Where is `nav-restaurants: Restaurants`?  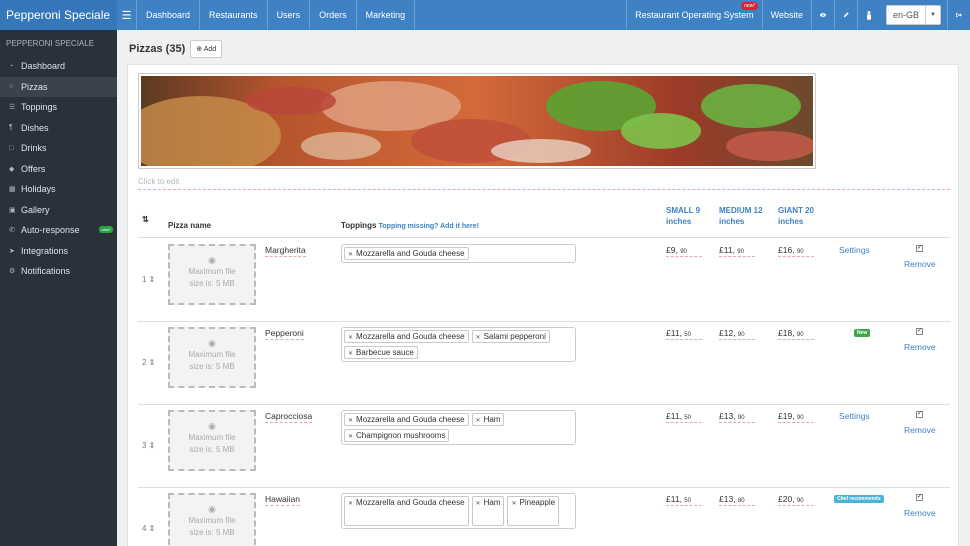
nav-restaurants: Restaurants is located at coordinates (234, 15).